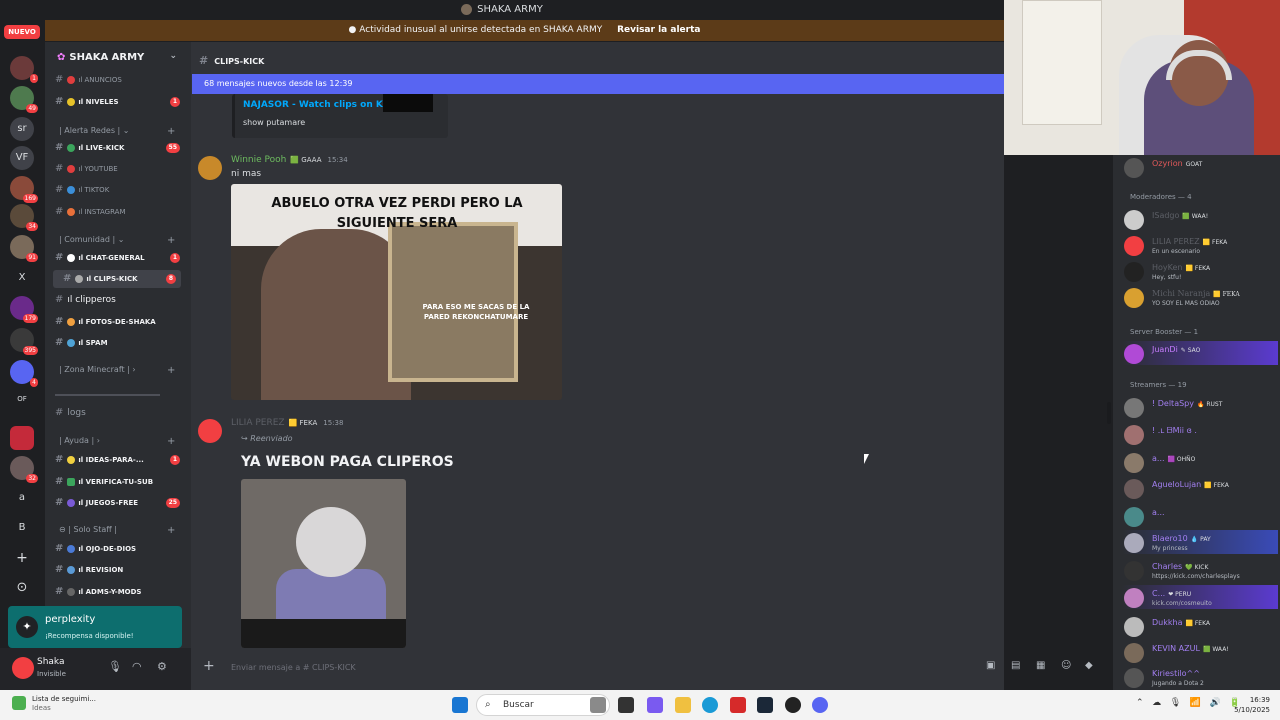  I want to click on member-item: AgueloLujan 🟨 FEKA, so click(1200, 488).